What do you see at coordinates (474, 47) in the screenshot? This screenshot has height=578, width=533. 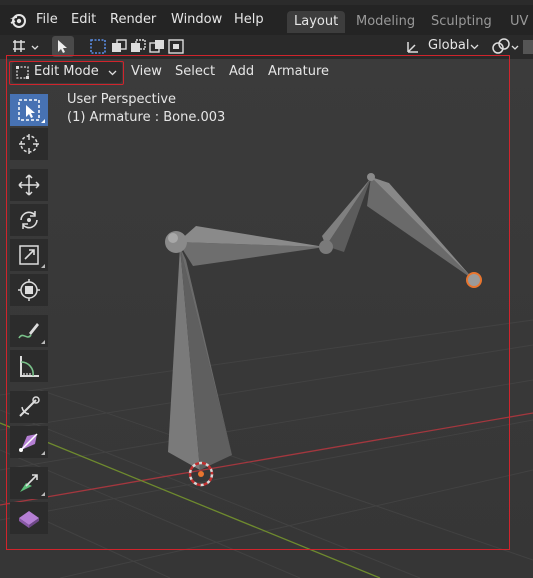 I see `chevron-down-icon` at bounding box center [474, 47].